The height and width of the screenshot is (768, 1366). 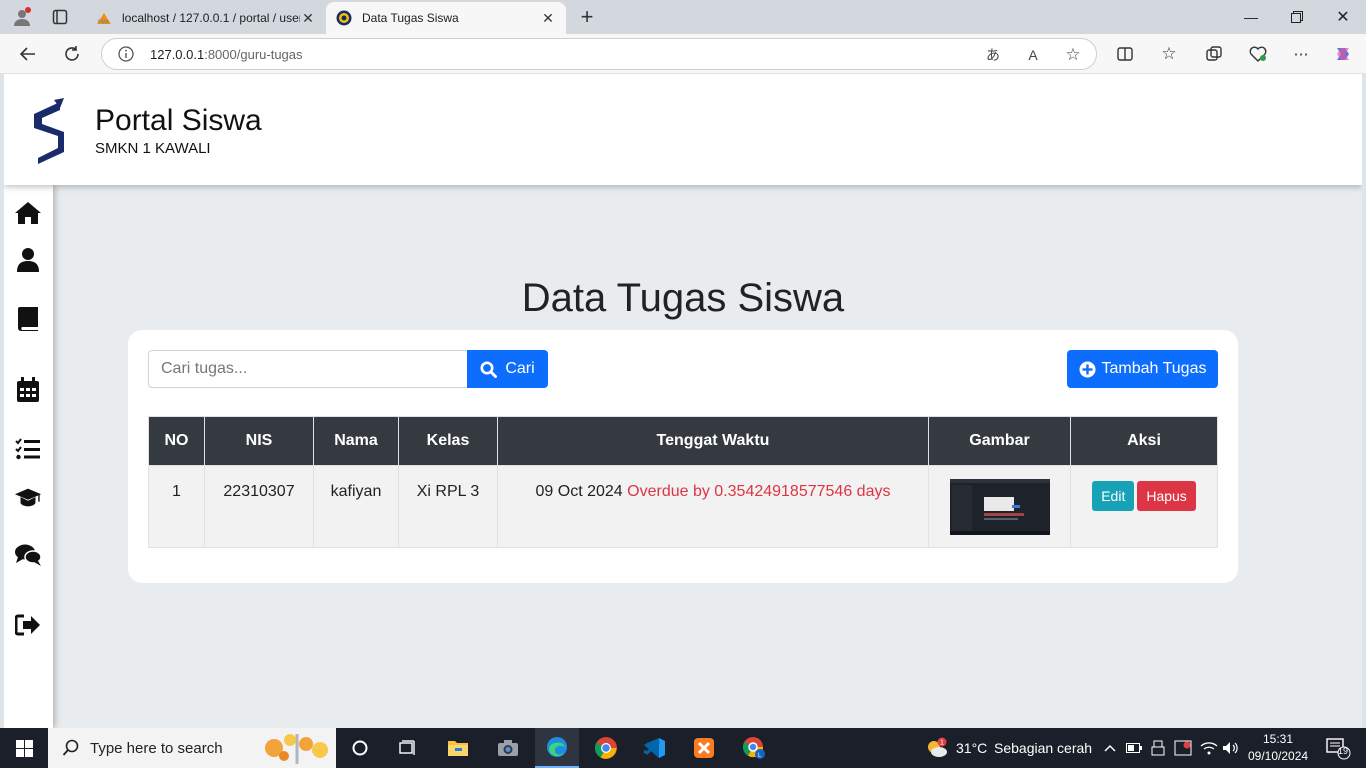 What do you see at coordinates (48, 132) in the screenshot?
I see `school-logo` at bounding box center [48, 132].